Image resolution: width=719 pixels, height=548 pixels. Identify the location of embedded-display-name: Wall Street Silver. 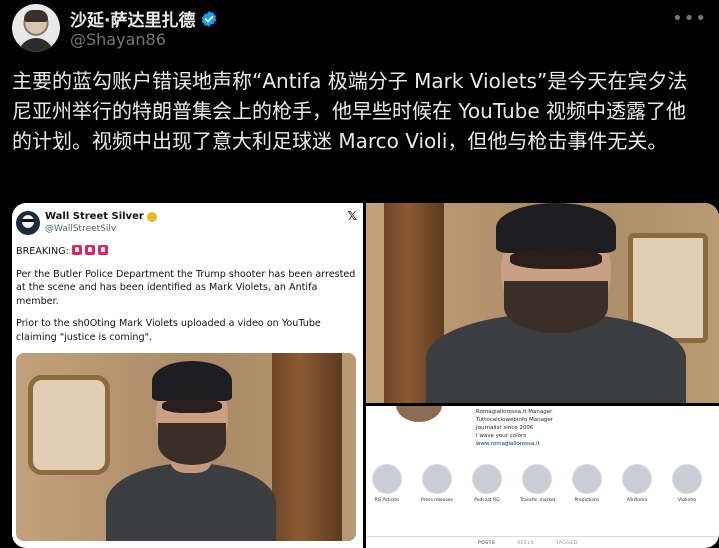
(94, 216).